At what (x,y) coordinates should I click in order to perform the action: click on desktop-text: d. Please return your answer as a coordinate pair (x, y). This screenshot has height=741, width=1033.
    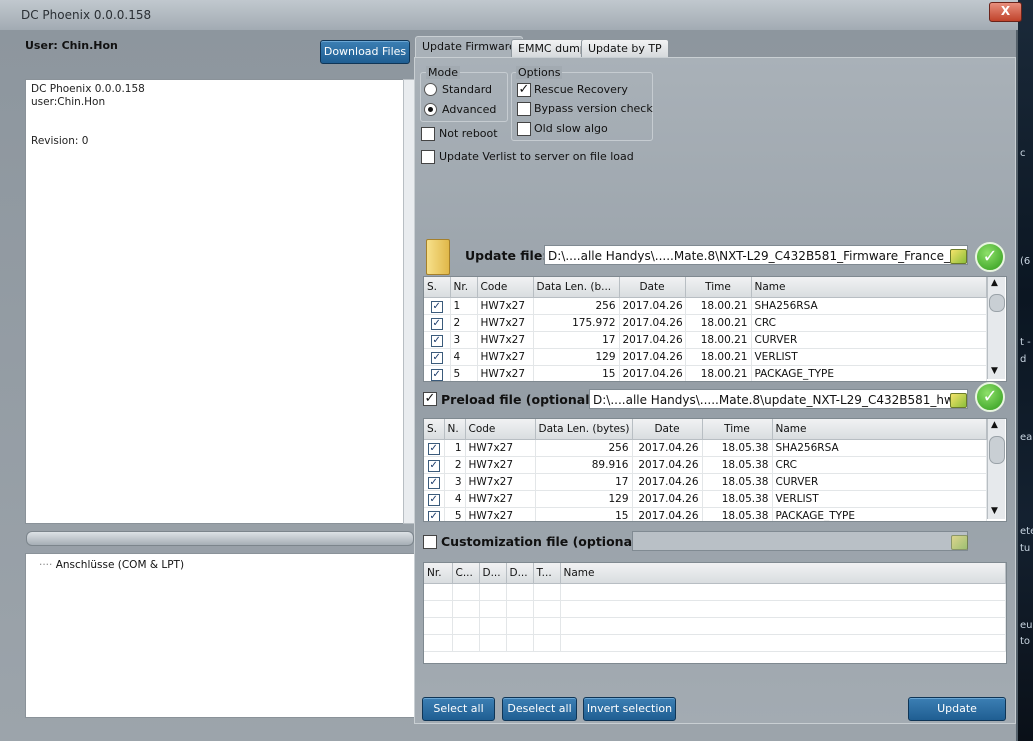
    Looking at the image, I should click on (1023, 359).